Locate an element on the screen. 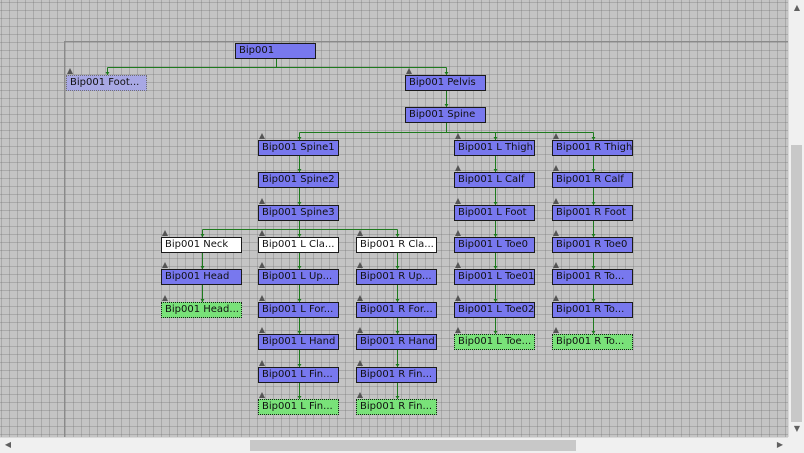  node-bip001: Bip001 is located at coordinates (275, 51).